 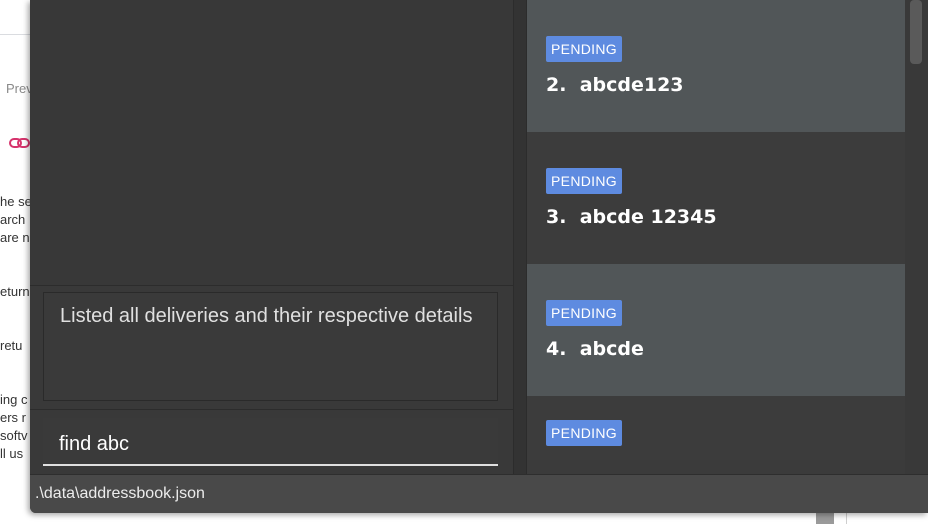 What do you see at coordinates (556, 349) in the screenshot?
I see `delivery-index: 4.` at bounding box center [556, 349].